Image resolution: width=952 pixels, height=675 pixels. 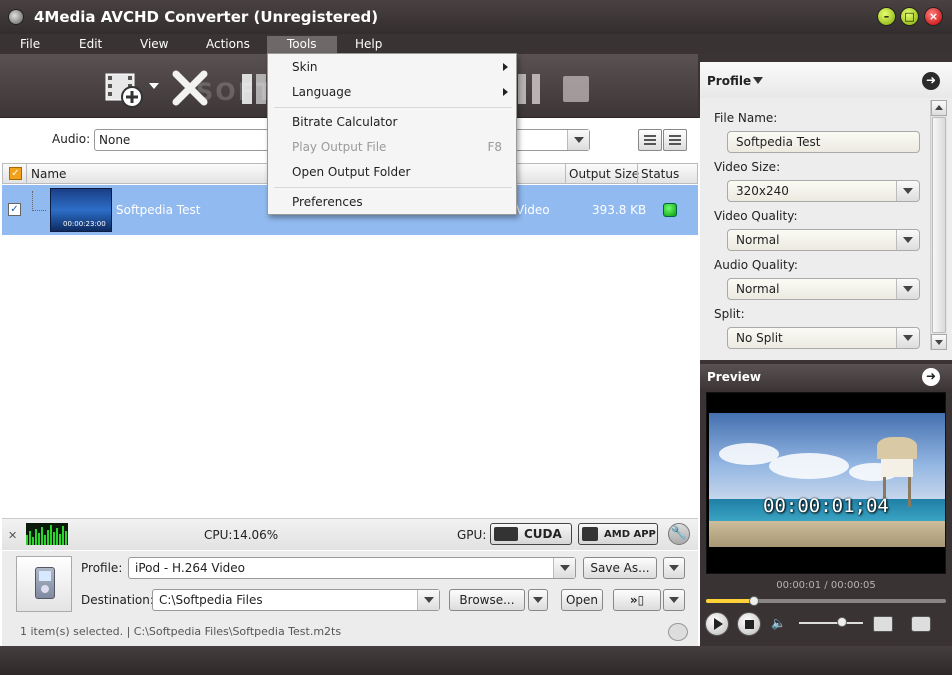 What do you see at coordinates (831, 623) in the screenshot?
I see `volume-slider` at bounding box center [831, 623].